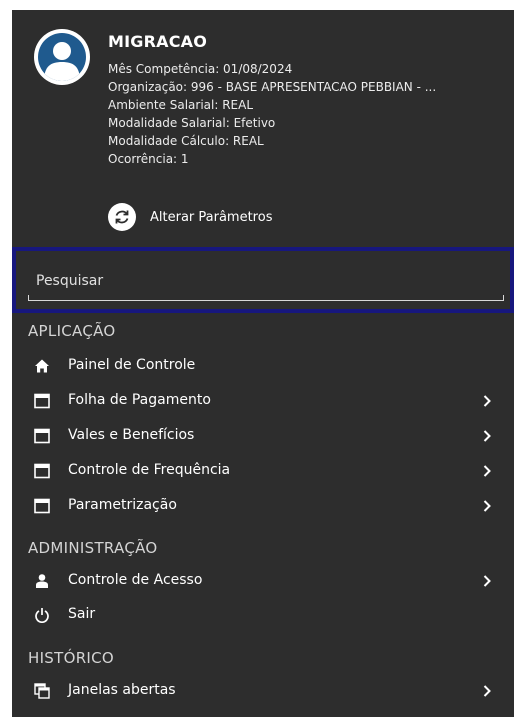 The height and width of the screenshot is (717, 514). I want to click on change-parameters-label: Alterar Parâmetros, so click(211, 217).